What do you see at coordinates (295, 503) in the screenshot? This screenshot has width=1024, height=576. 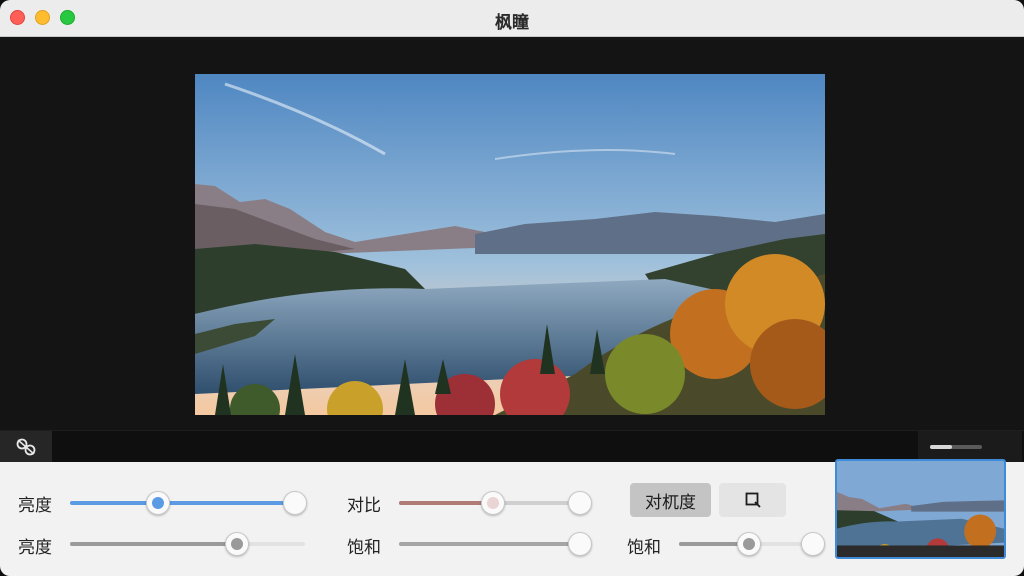 I see `brightness-slider-end-knob` at bounding box center [295, 503].